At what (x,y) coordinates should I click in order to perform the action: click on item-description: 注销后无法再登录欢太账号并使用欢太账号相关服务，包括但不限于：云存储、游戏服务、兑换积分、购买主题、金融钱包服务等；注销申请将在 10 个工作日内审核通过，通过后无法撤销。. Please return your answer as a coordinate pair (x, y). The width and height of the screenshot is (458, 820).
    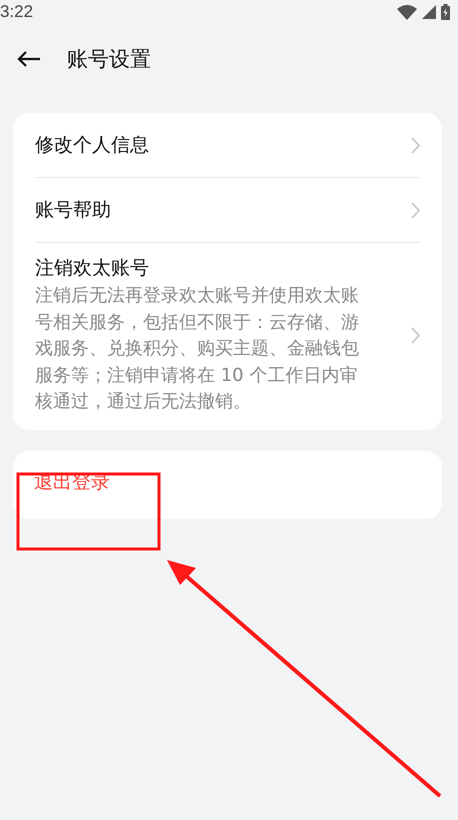
    Looking at the image, I should click on (197, 349).